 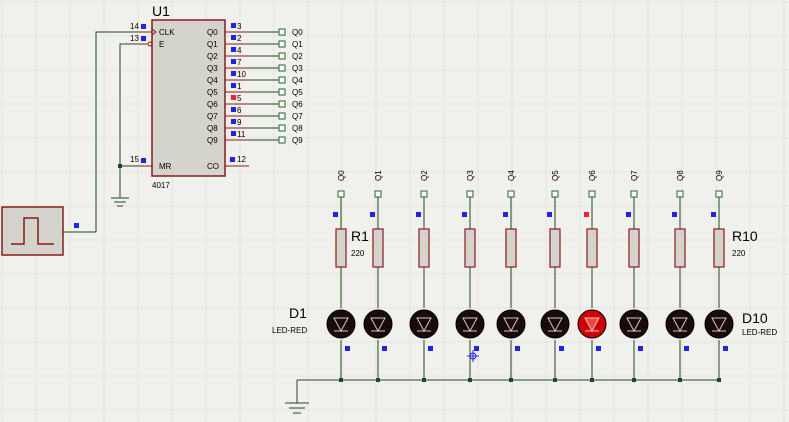 What do you see at coordinates (213, 166) in the screenshot?
I see `pin-name: CO` at bounding box center [213, 166].